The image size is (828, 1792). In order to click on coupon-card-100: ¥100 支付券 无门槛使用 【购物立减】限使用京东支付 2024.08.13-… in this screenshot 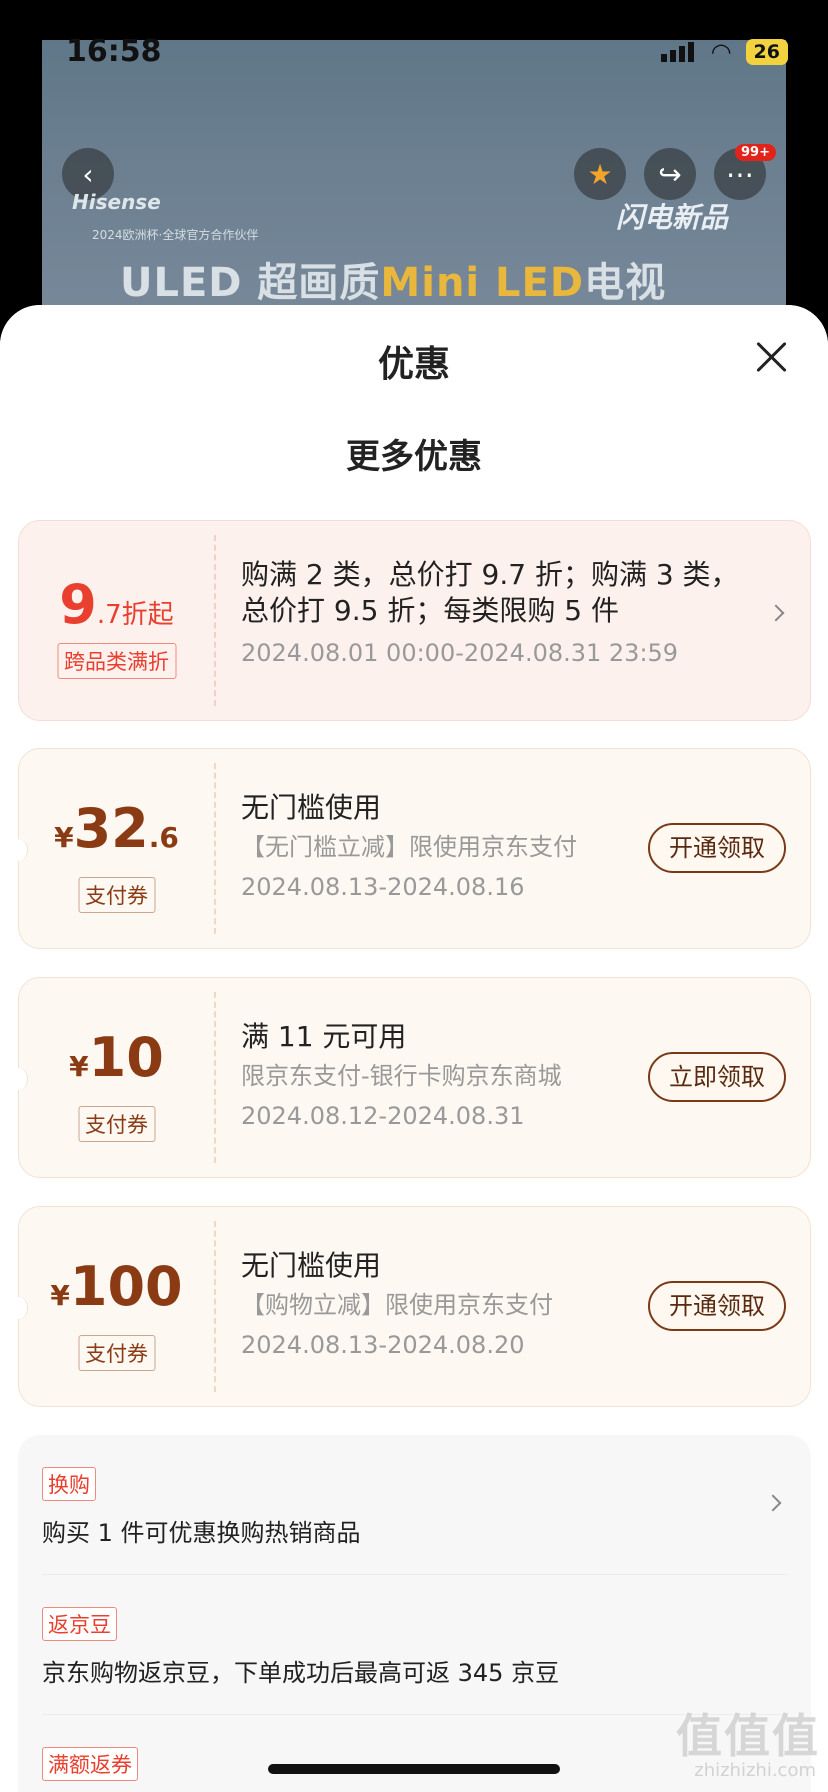, I will do `click(410, 1306)`.